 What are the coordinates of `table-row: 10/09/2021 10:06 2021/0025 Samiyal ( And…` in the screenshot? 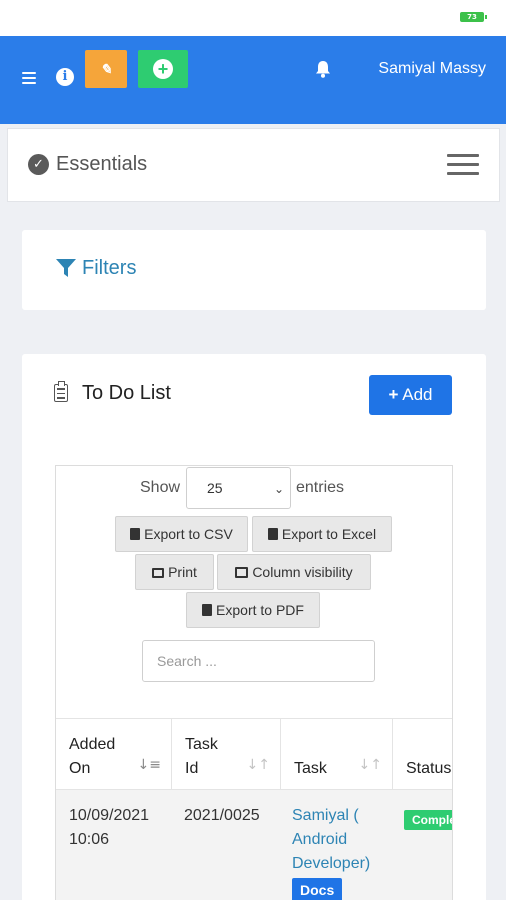 It's located at (254, 845).